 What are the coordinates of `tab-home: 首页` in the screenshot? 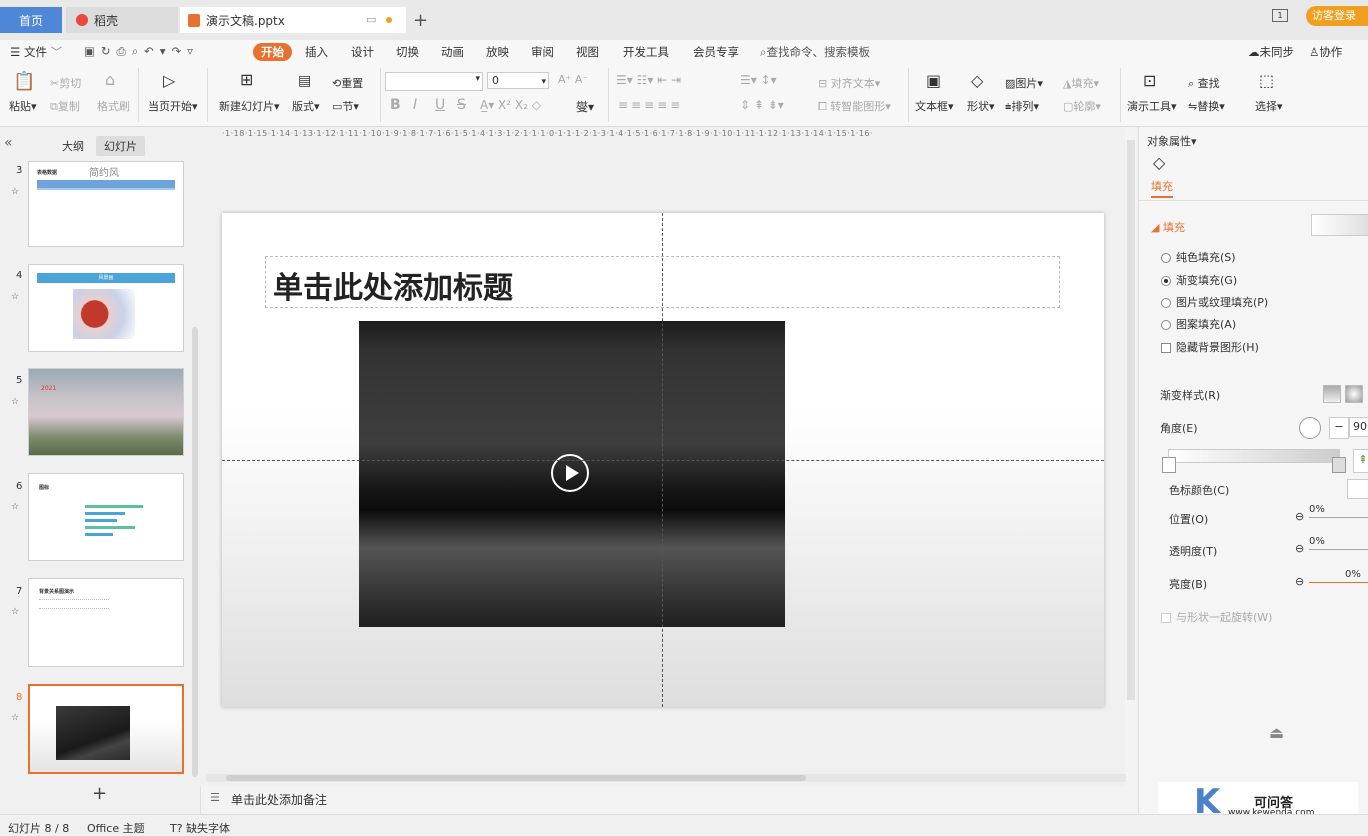 It's located at (31, 20).